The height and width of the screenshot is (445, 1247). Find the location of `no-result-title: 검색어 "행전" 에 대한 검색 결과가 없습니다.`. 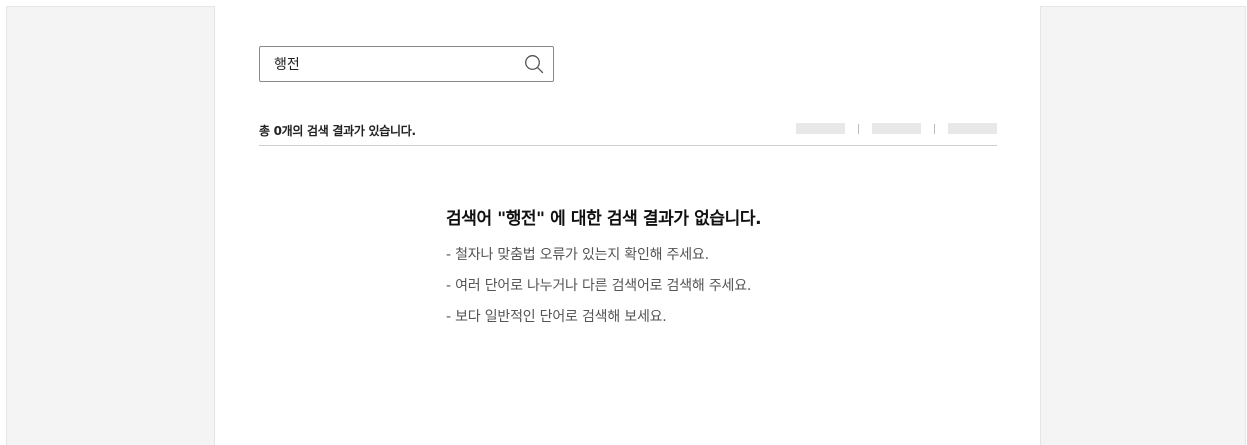

no-result-title: 검색어 "행전" 에 대한 검색 결과가 없습니다. is located at coordinates (604, 219).